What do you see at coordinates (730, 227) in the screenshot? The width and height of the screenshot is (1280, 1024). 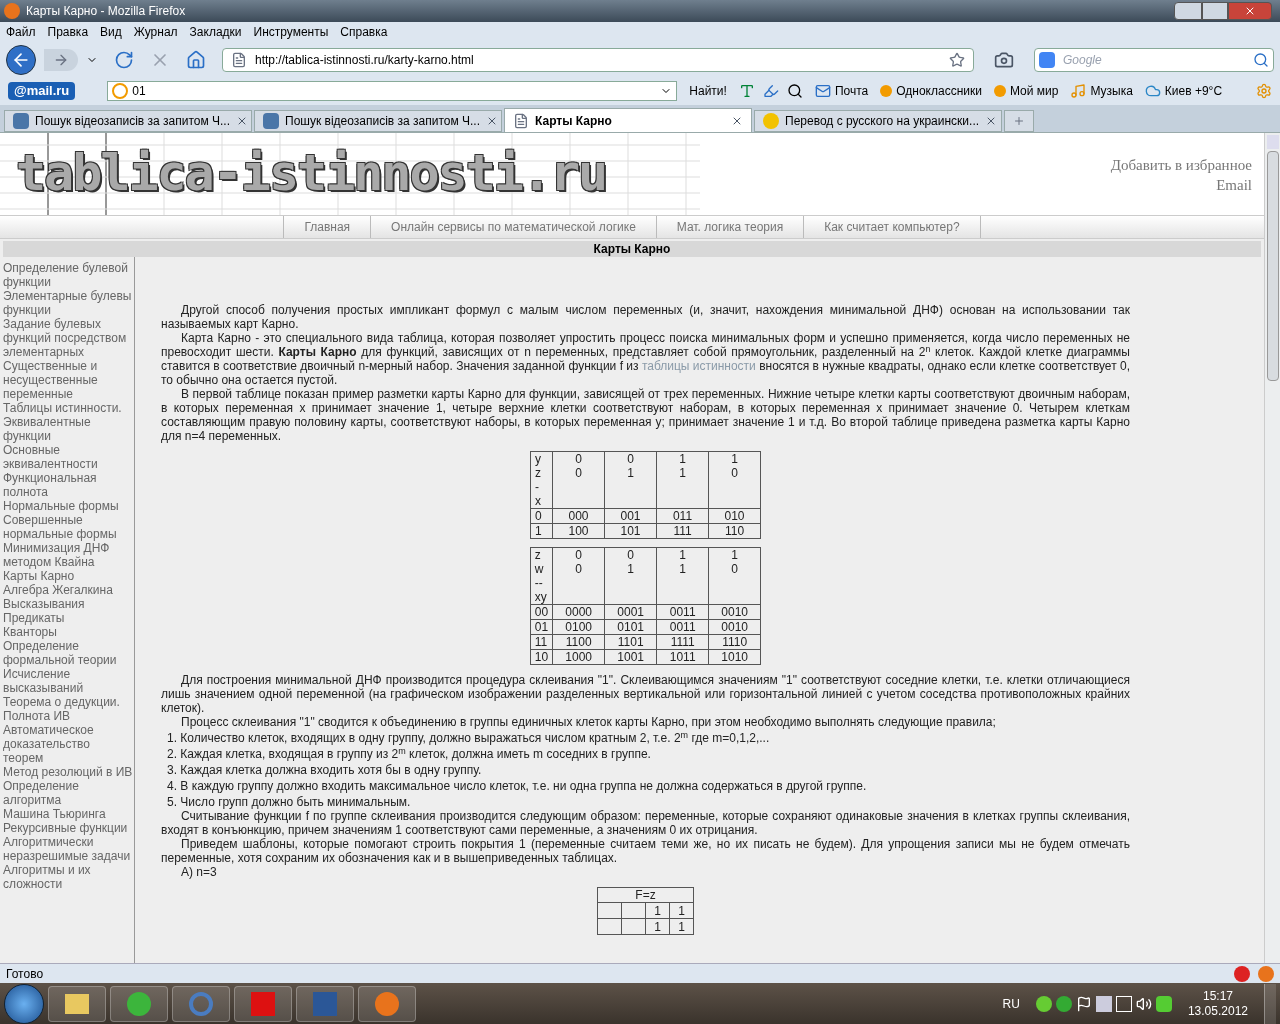 I see `nav-menu-item: Мат. логика теория` at bounding box center [730, 227].